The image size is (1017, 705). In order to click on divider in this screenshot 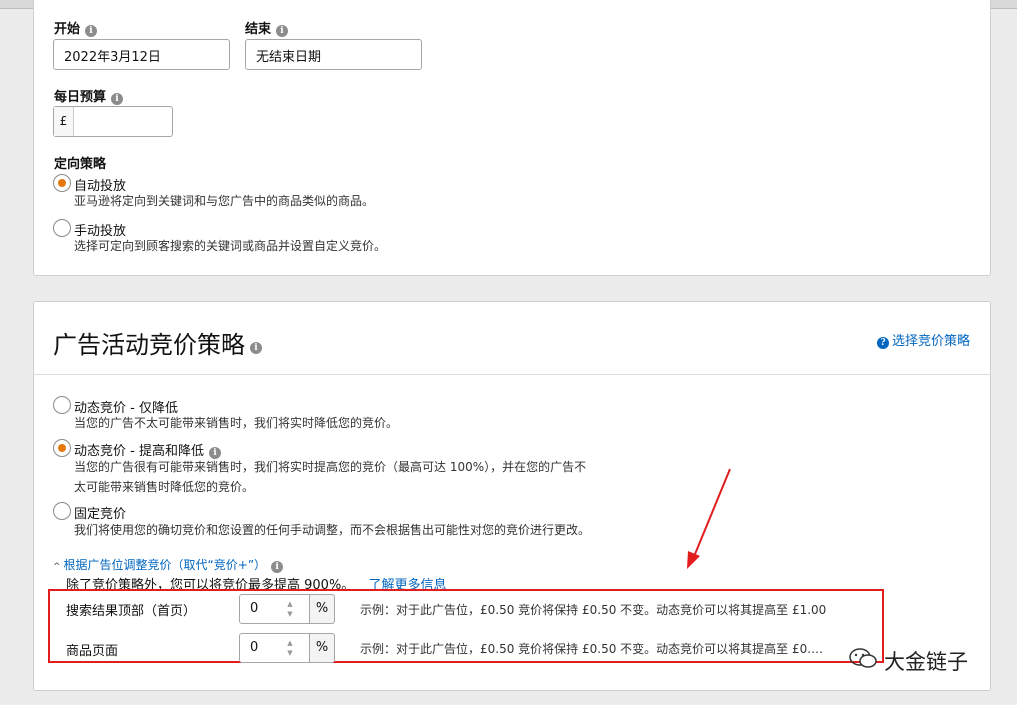, I will do `click(512, 374)`.